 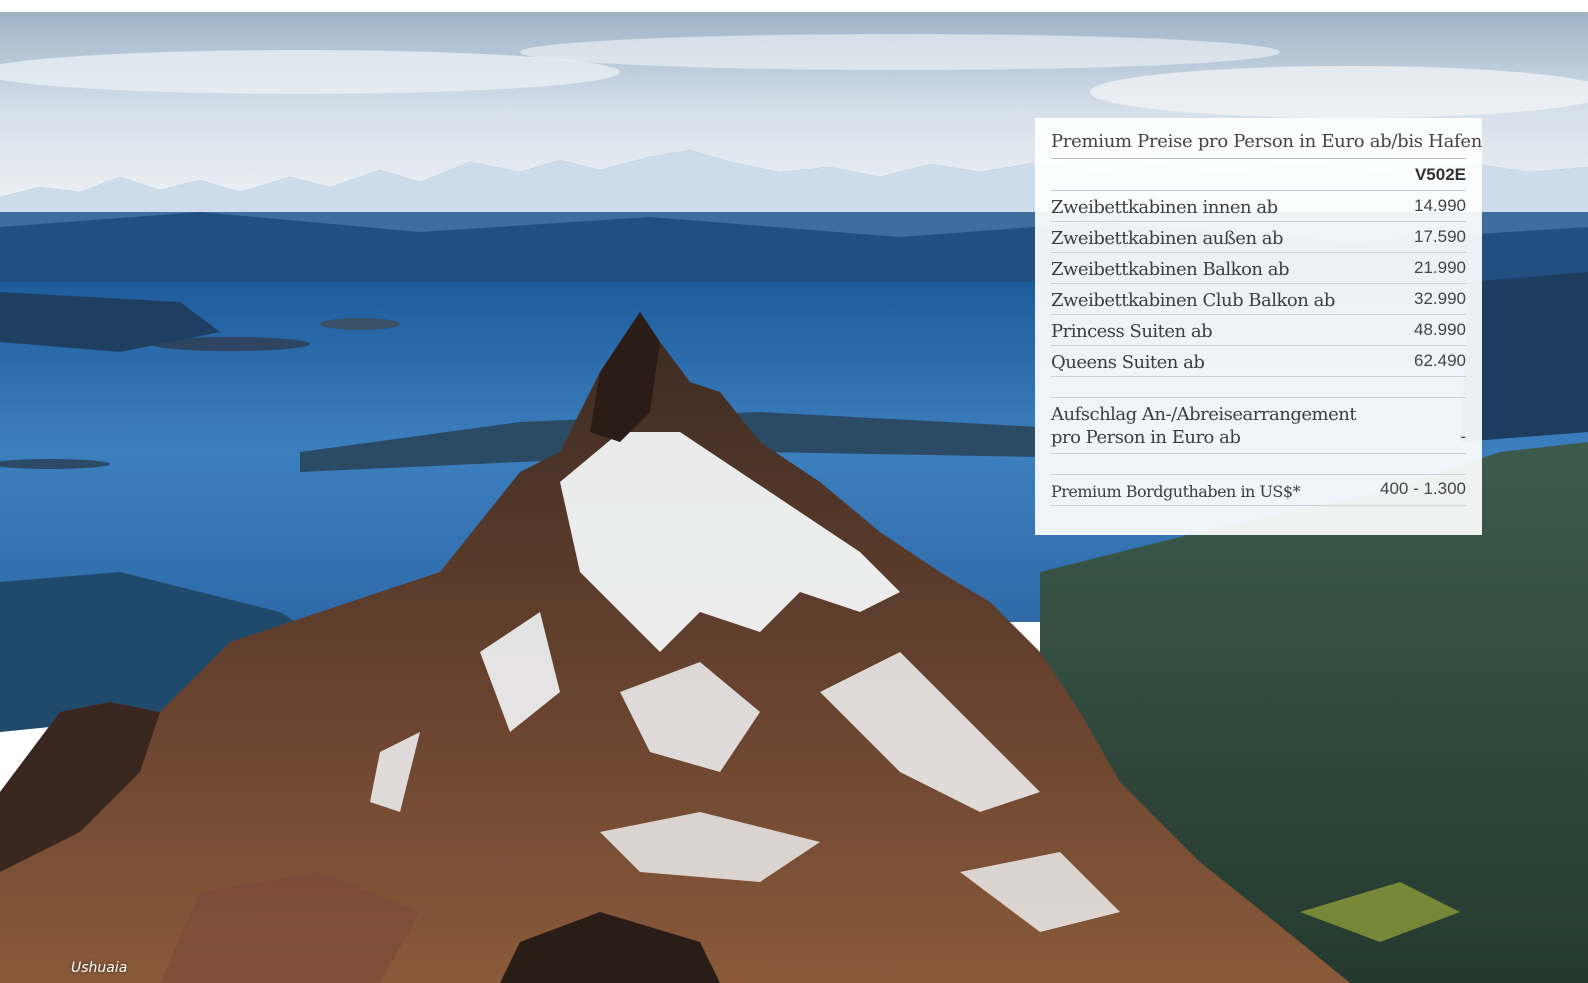 What do you see at coordinates (1176, 491) in the screenshot?
I see `onboard-credit-label: Premium Bordguthaben in US$*` at bounding box center [1176, 491].